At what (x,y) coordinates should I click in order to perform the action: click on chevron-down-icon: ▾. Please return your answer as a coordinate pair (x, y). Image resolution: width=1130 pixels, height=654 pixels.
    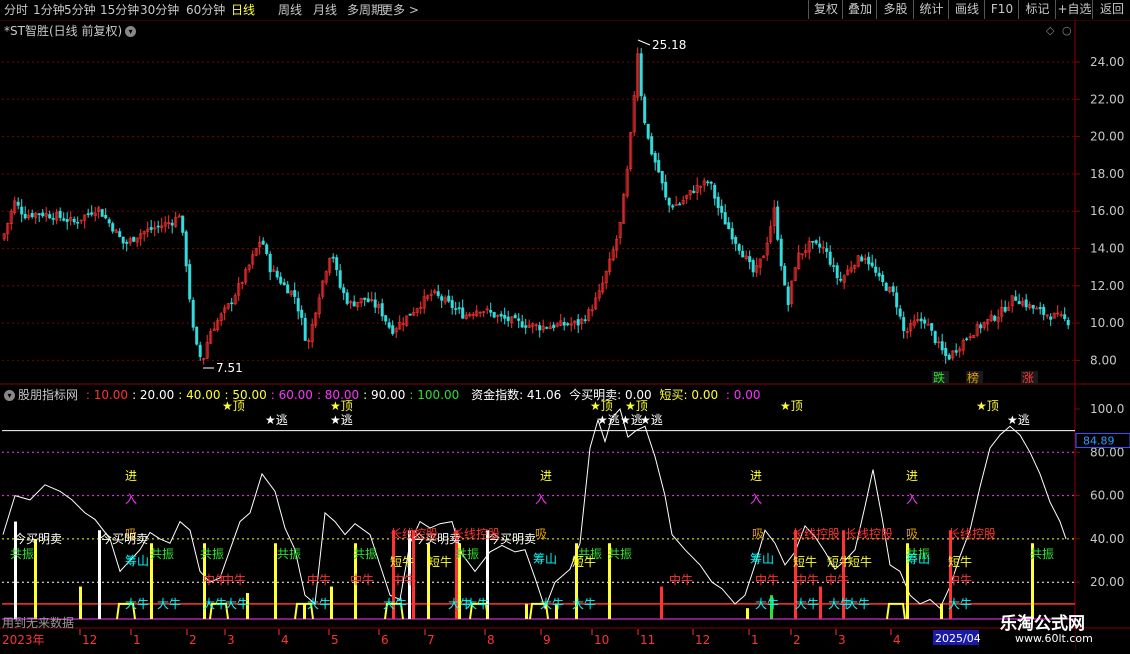
    Looking at the image, I should click on (9, 395).